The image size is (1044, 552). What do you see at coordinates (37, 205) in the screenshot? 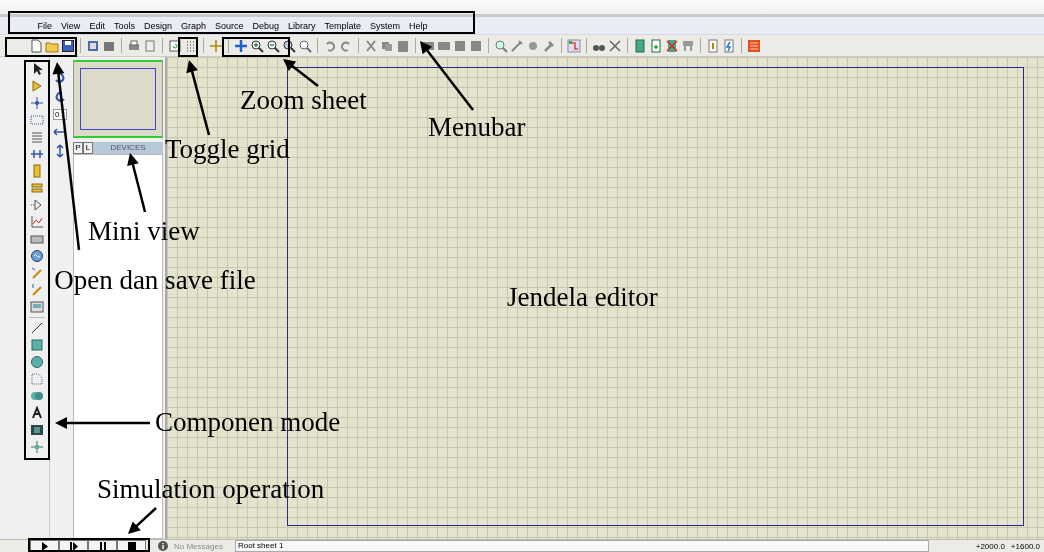
I see `pin-icon` at bounding box center [37, 205].